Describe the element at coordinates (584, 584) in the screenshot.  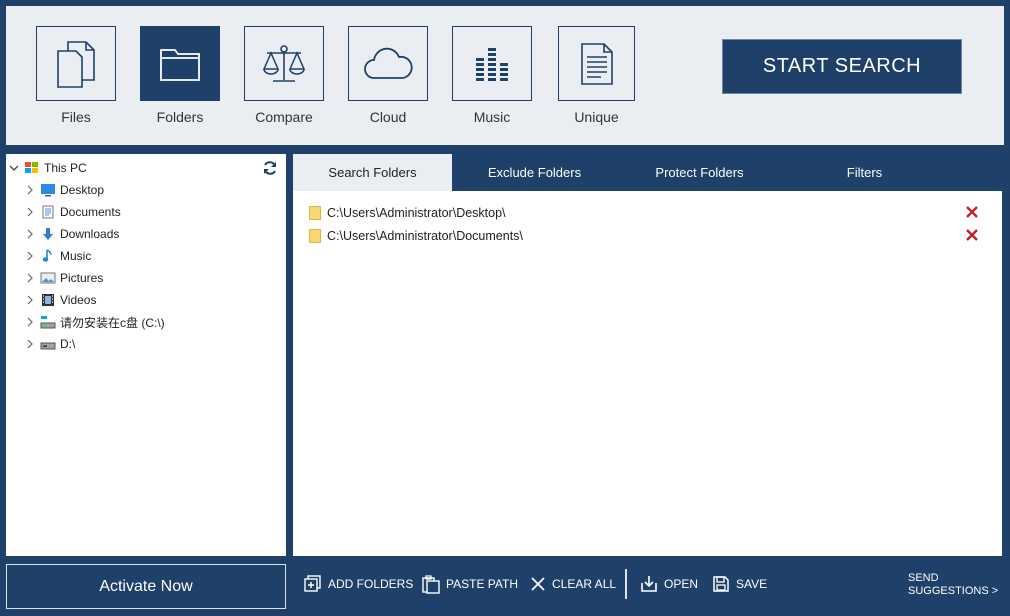
I see `clear-all-label: CLEAR ALL` at that location.